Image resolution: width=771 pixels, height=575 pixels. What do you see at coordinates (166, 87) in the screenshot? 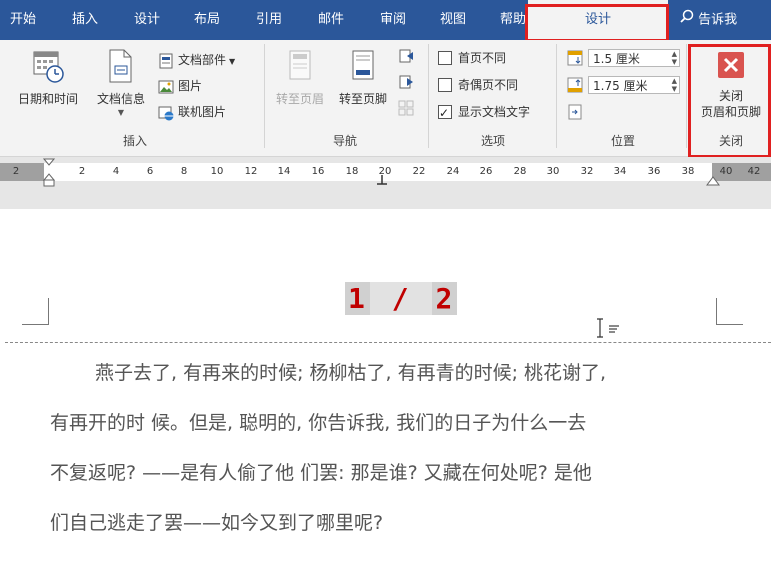
I see `picture-icon` at bounding box center [166, 87].